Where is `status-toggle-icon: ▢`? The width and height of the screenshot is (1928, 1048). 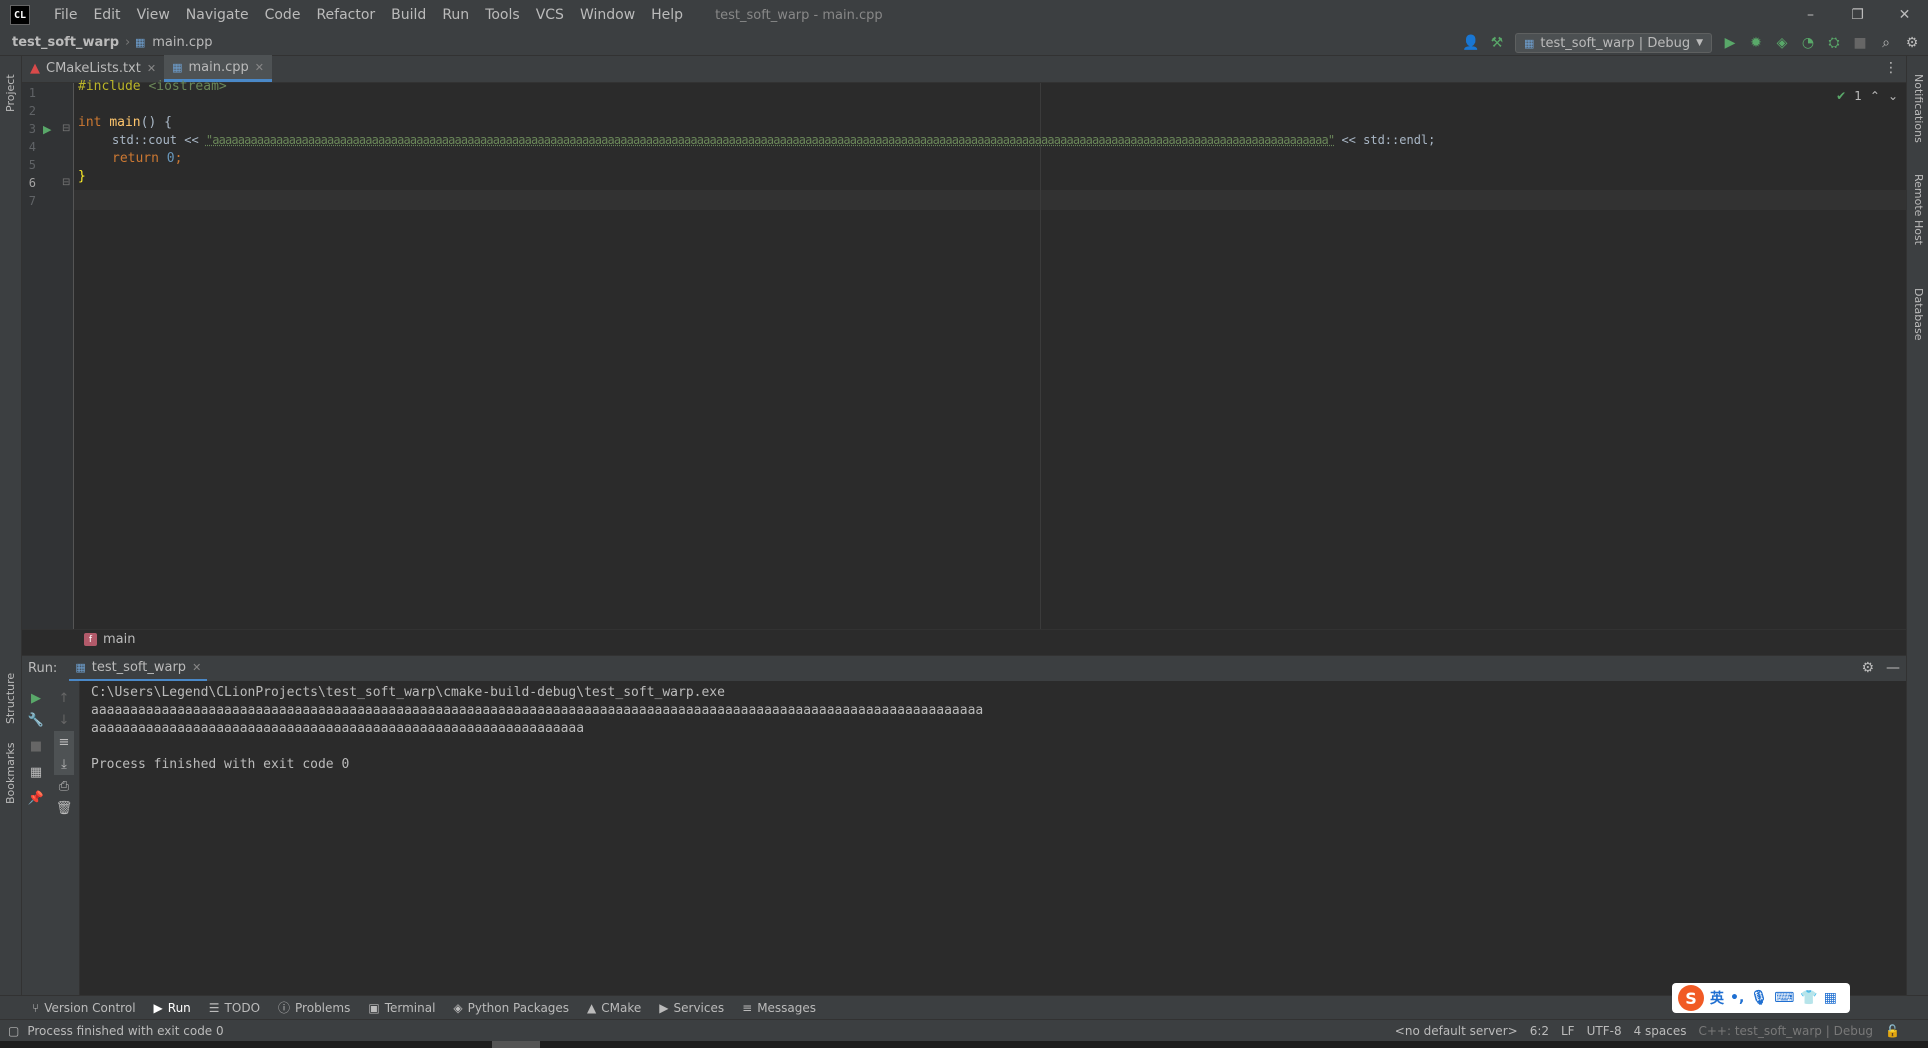 status-toggle-icon: ▢ is located at coordinates (13, 1031).